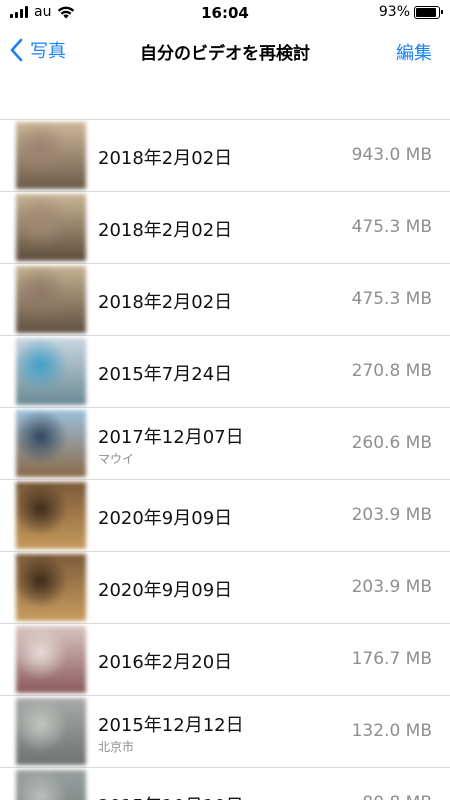 This screenshot has width=450, height=800. I want to click on status-bar: au 16:04 93%, so click(225, 13).